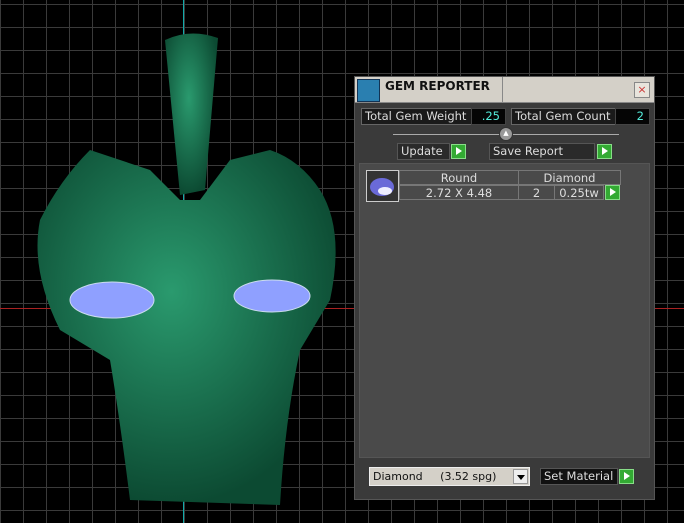 The height and width of the screenshot is (523, 684). What do you see at coordinates (536, 192) in the screenshot?
I see `gem-count: 2` at bounding box center [536, 192].